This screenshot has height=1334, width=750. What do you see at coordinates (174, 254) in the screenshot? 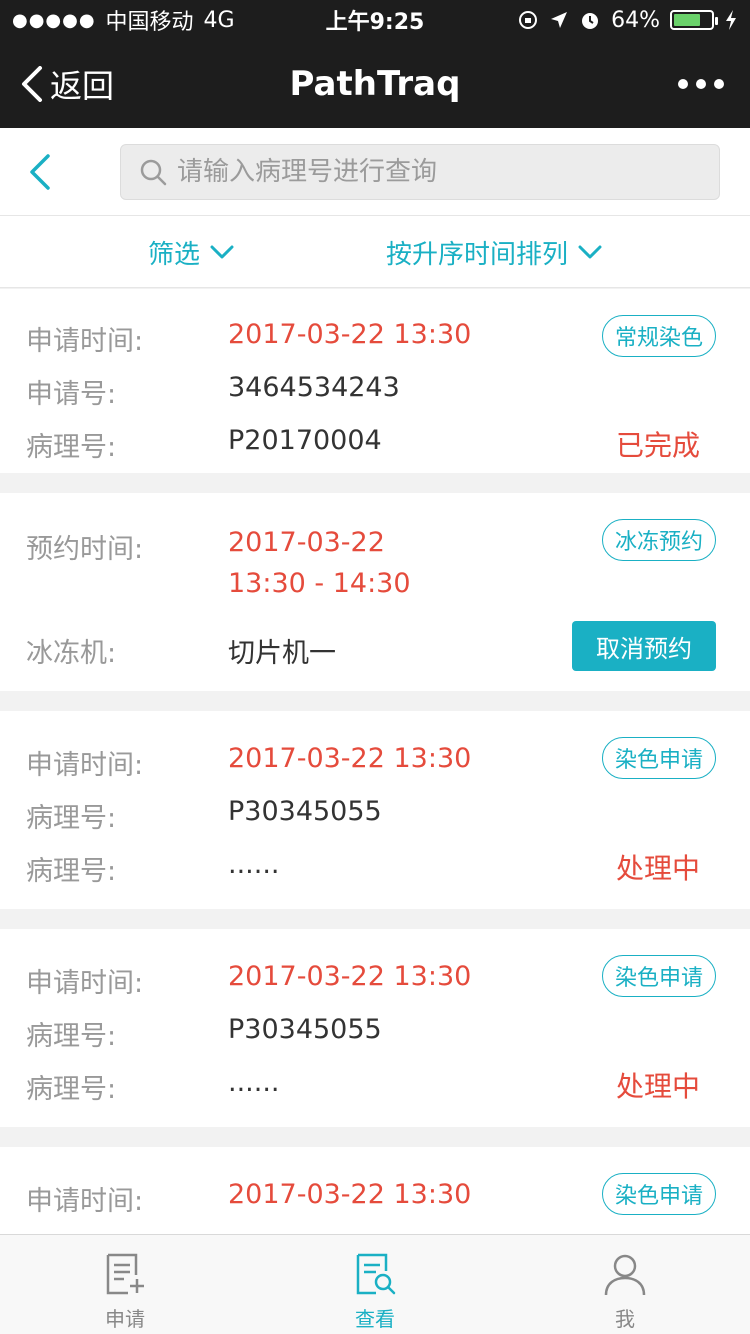
I see `filter-label: 筛选` at bounding box center [174, 254].